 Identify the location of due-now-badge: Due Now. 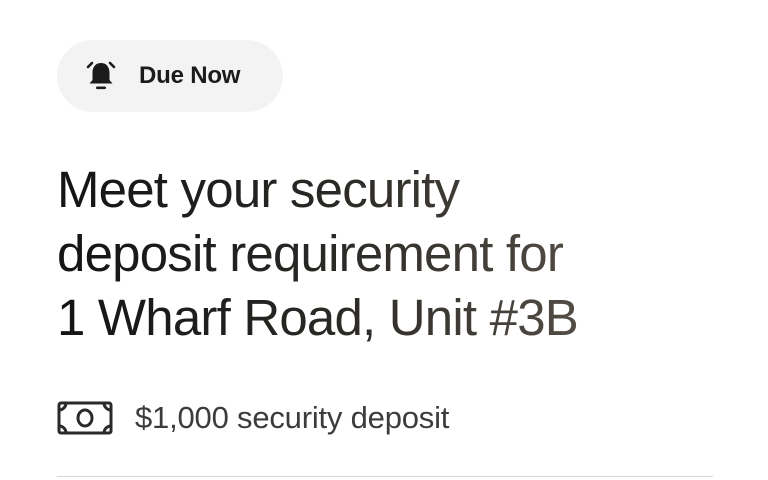
(170, 76).